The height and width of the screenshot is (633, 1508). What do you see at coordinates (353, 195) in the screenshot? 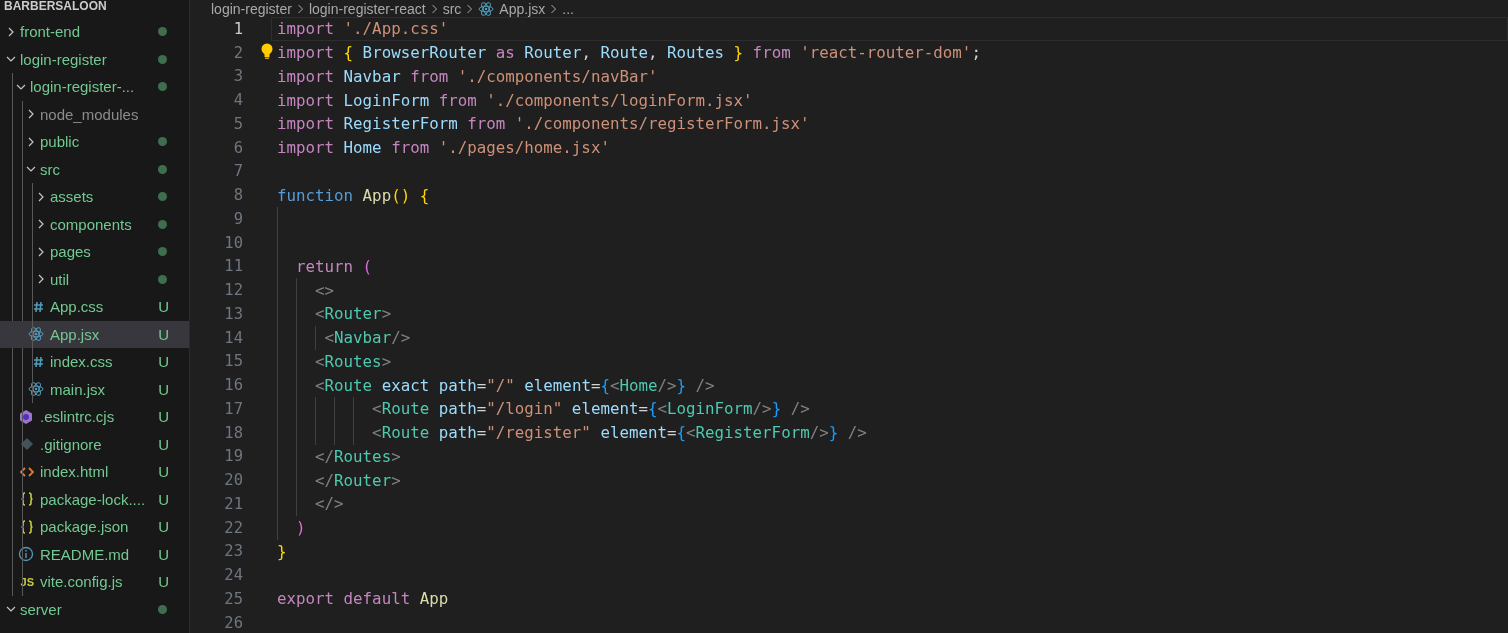
I see `code-line: function App() {` at bounding box center [353, 195].